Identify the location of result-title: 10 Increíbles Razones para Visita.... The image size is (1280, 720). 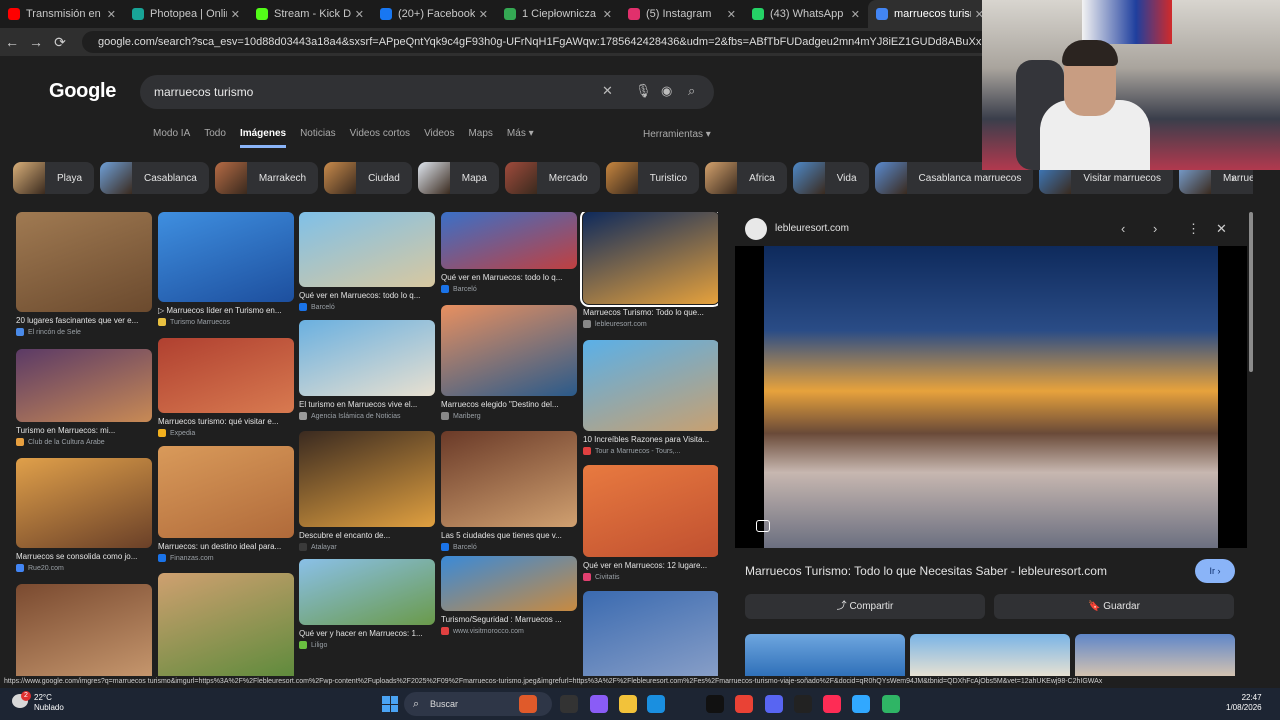
(650, 439).